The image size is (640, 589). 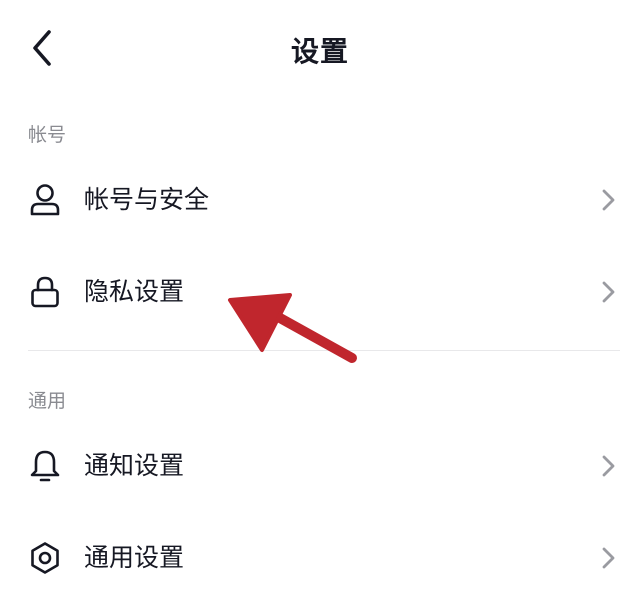 What do you see at coordinates (45, 200) in the screenshot?
I see `user-icon` at bounding box center [45, 200].